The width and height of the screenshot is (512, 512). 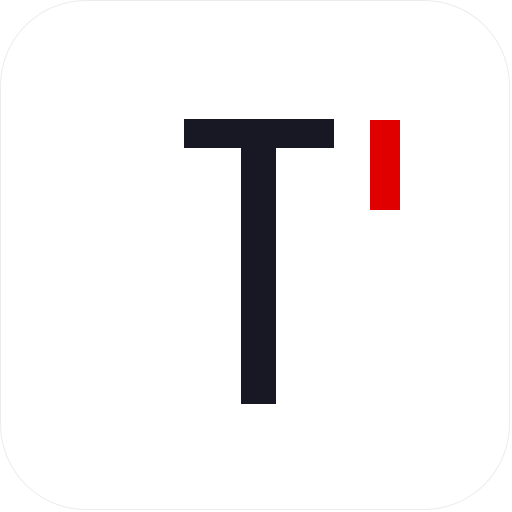 What do you see at coordinates (385, 165) in the screenshot?
I see `logo-red-accent-bar` at bounding box center [385, 165].